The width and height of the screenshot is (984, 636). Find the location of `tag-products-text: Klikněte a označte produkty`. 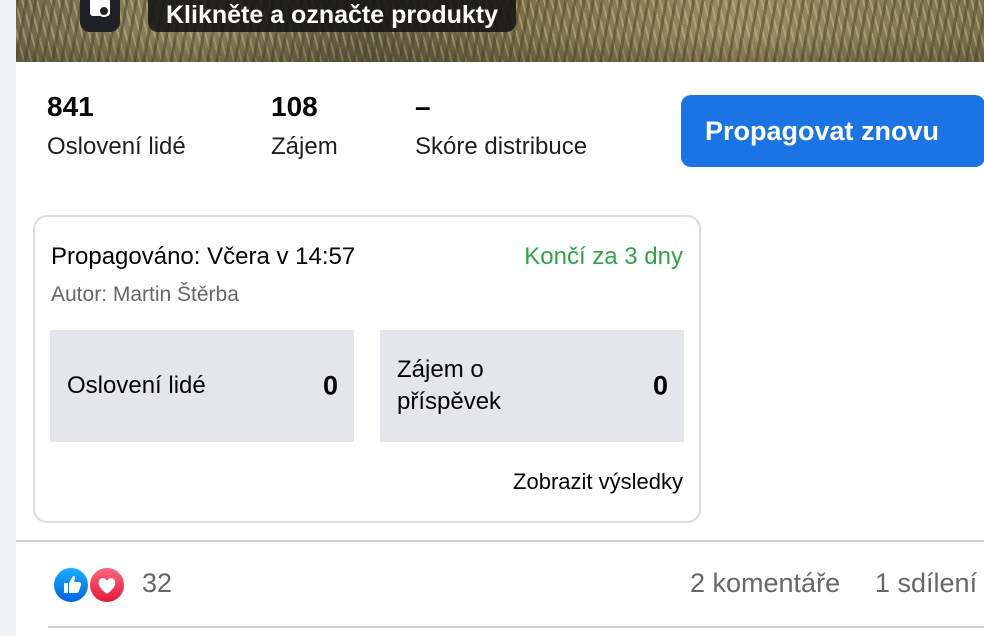

tag-products-text: Klikněte a označte produkty is located at coordinates (332, 14).